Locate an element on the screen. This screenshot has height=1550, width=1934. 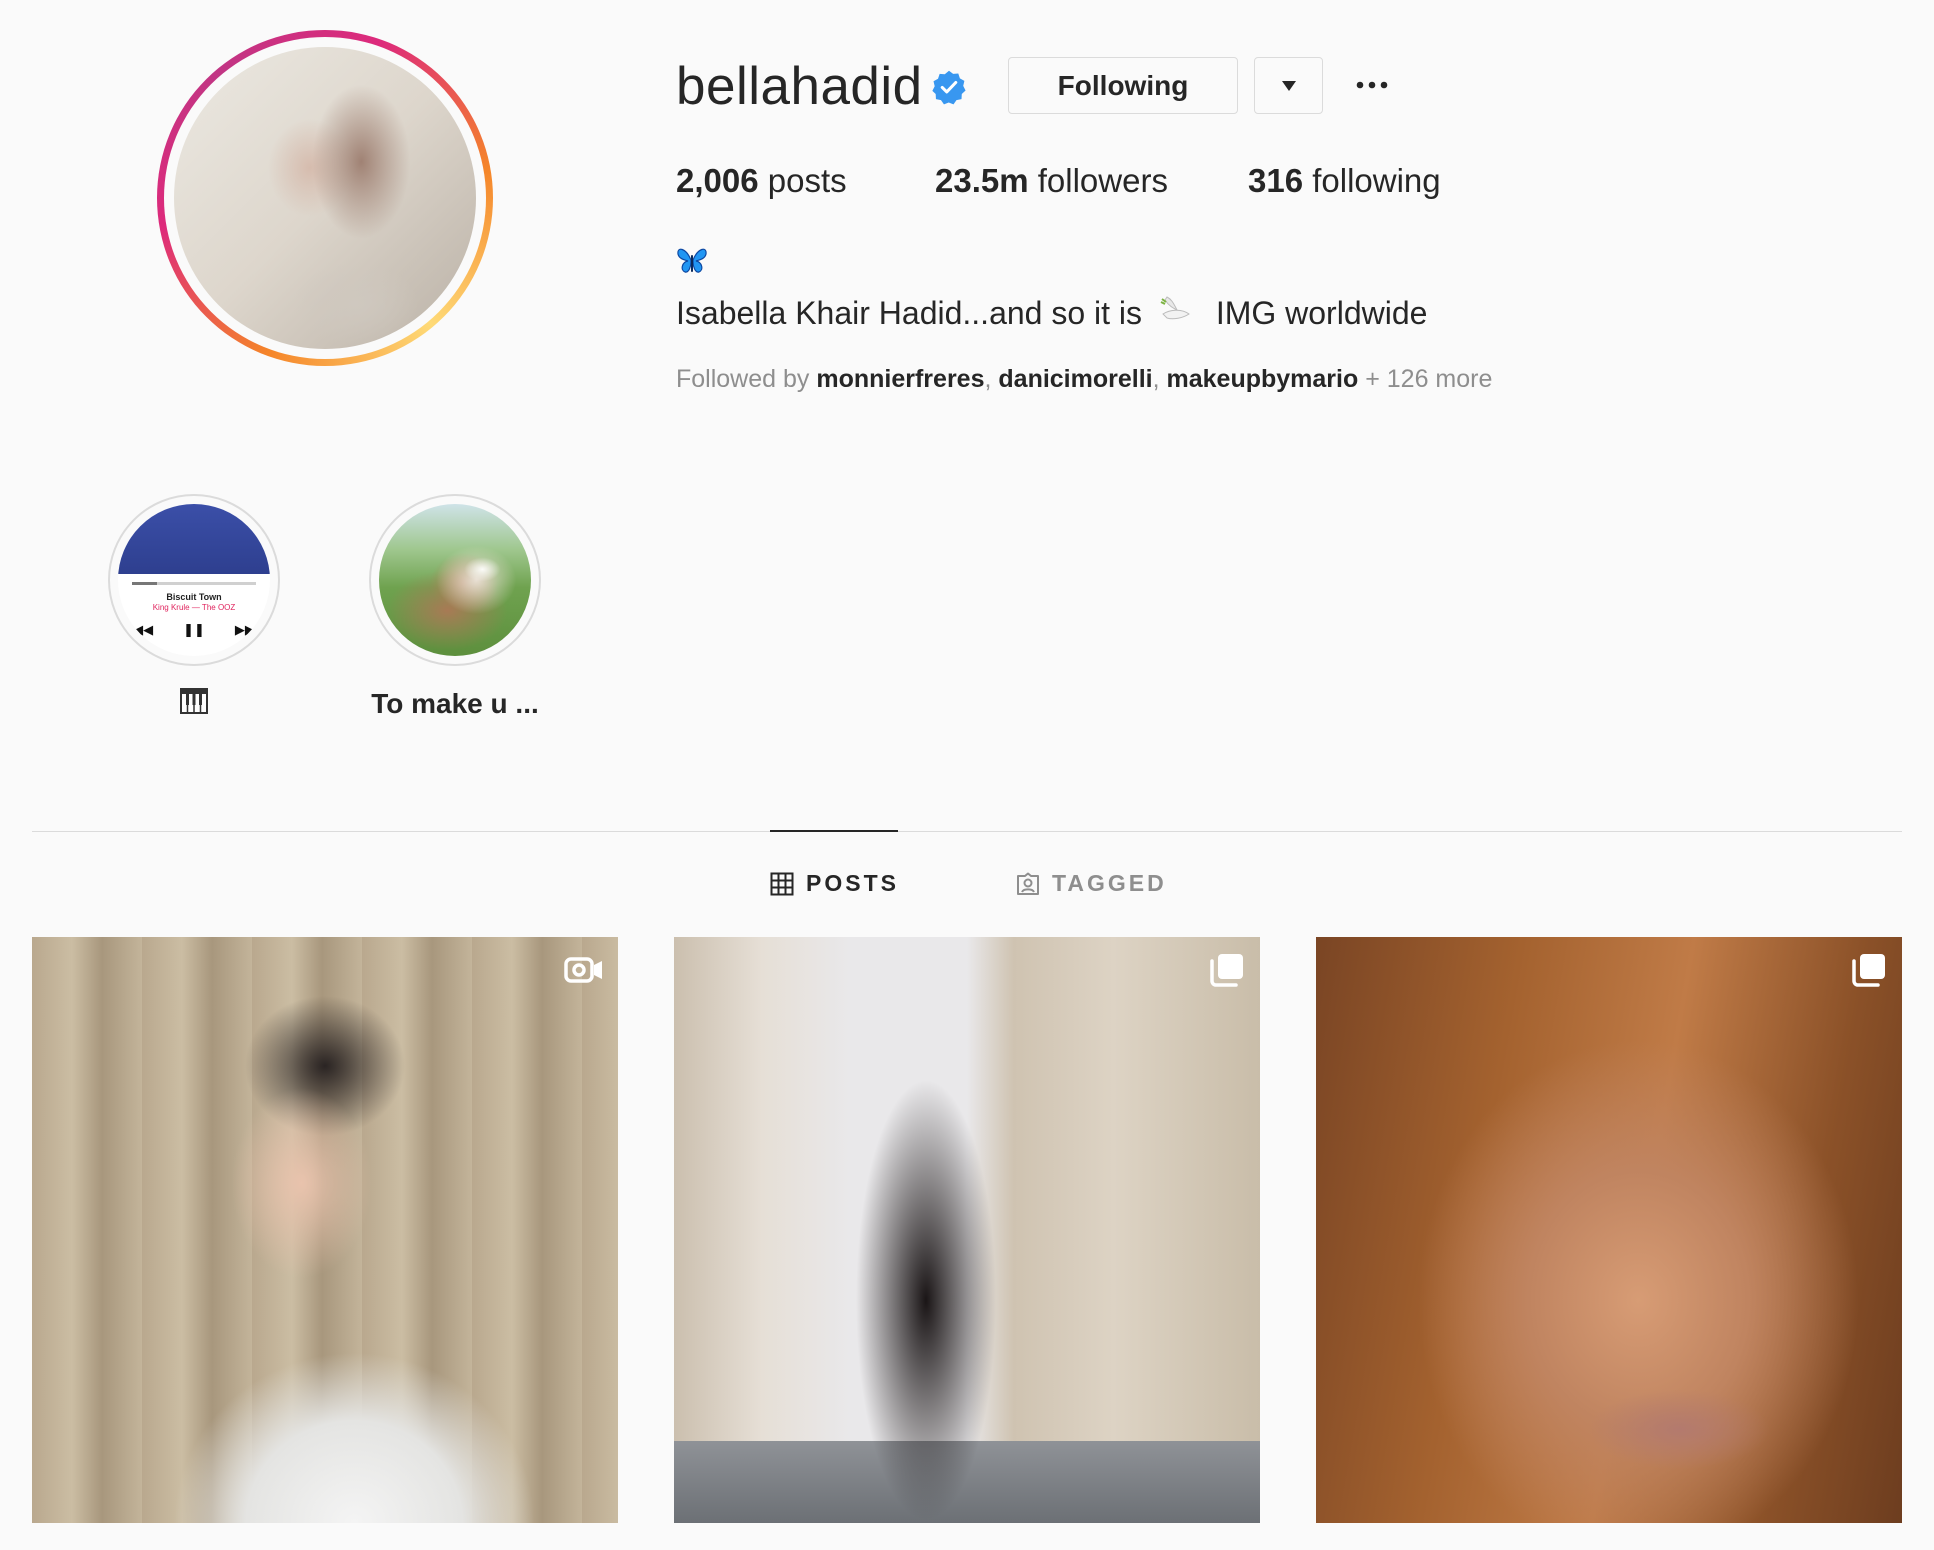
active-tab-indicator is located at coordinates (834, 831).